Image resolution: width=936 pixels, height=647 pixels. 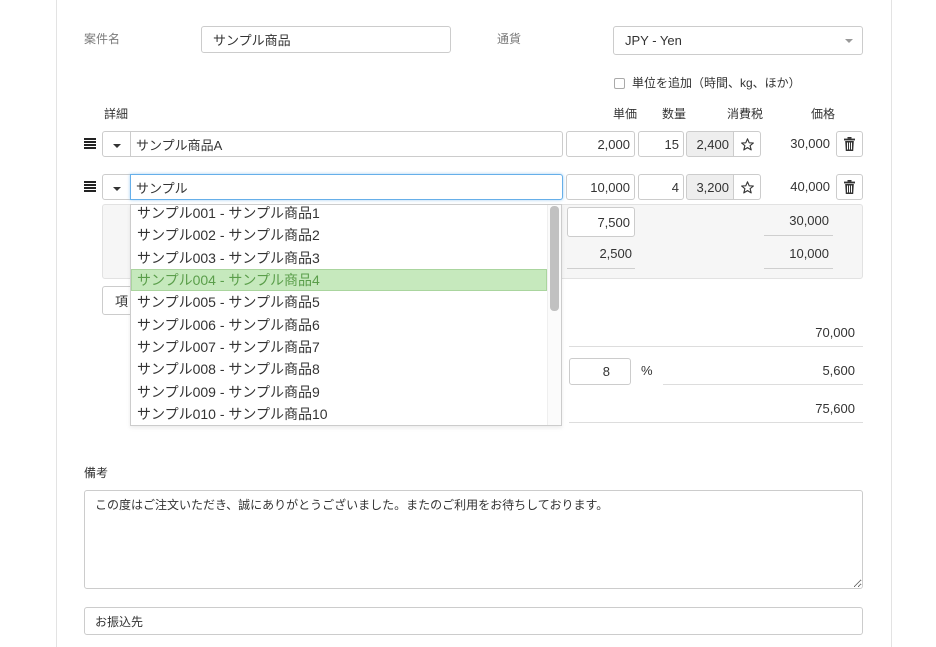 I want to click on currency-selected-value: JPY - Yen, so click(x=653, y=40).